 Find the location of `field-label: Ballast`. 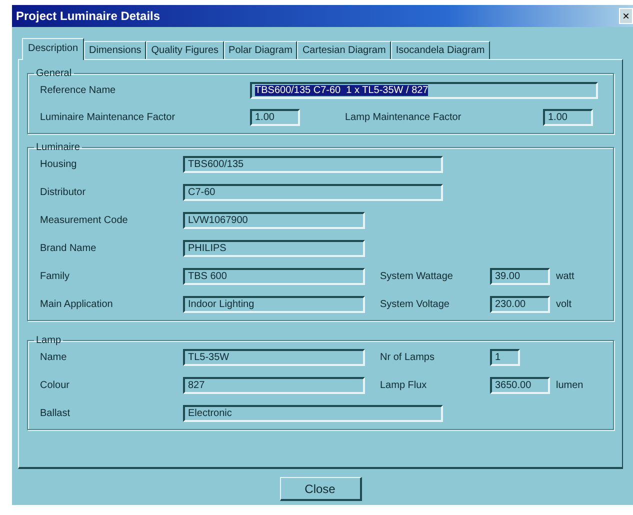

field-label: Ballast is located at coordinates (56, 413).